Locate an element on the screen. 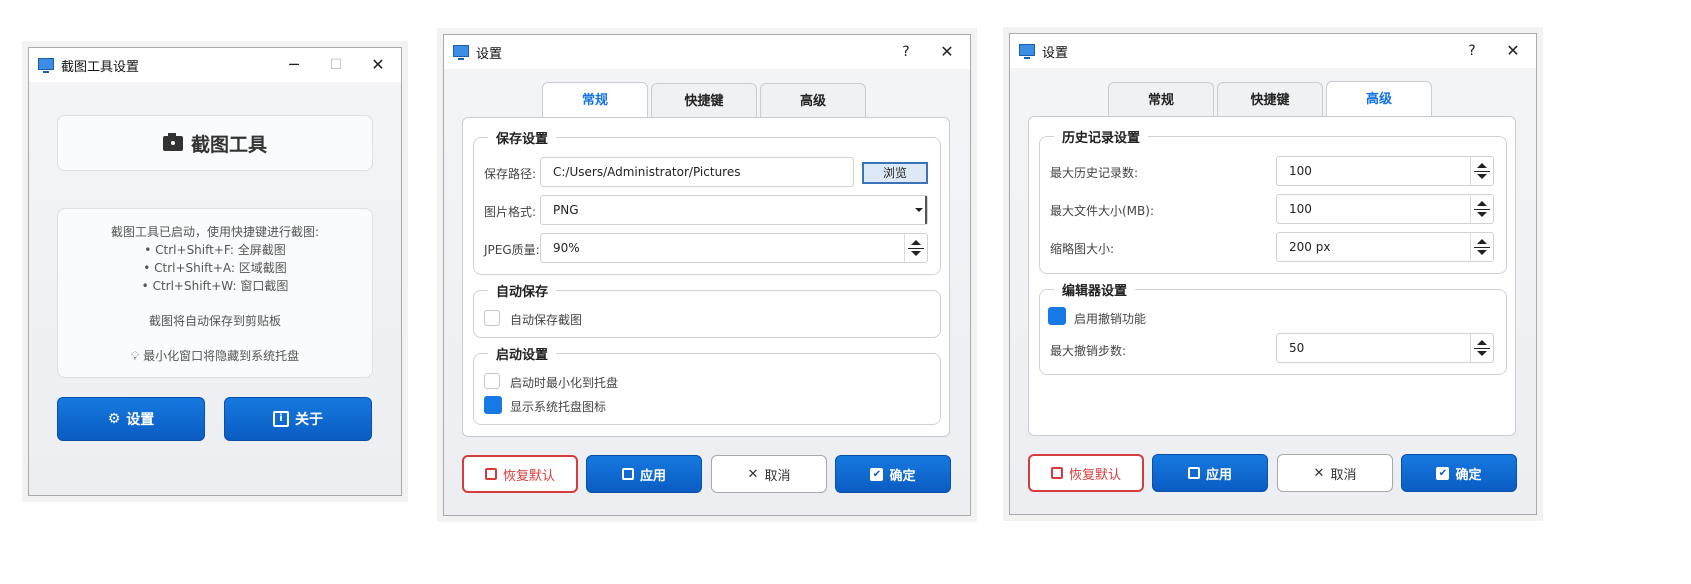 Image resolution: width=1691 pixels, height=584 pixels. thumbnail-size-value: 200 px is located at coordinates (1310, 247).